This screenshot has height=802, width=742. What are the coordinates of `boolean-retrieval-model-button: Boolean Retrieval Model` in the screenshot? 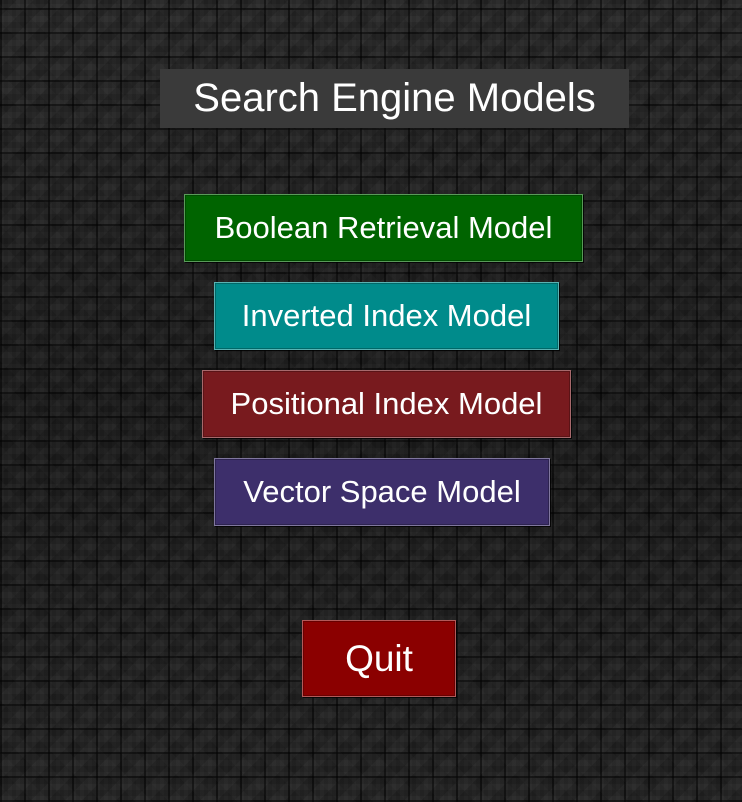 It's located at (383, 228).